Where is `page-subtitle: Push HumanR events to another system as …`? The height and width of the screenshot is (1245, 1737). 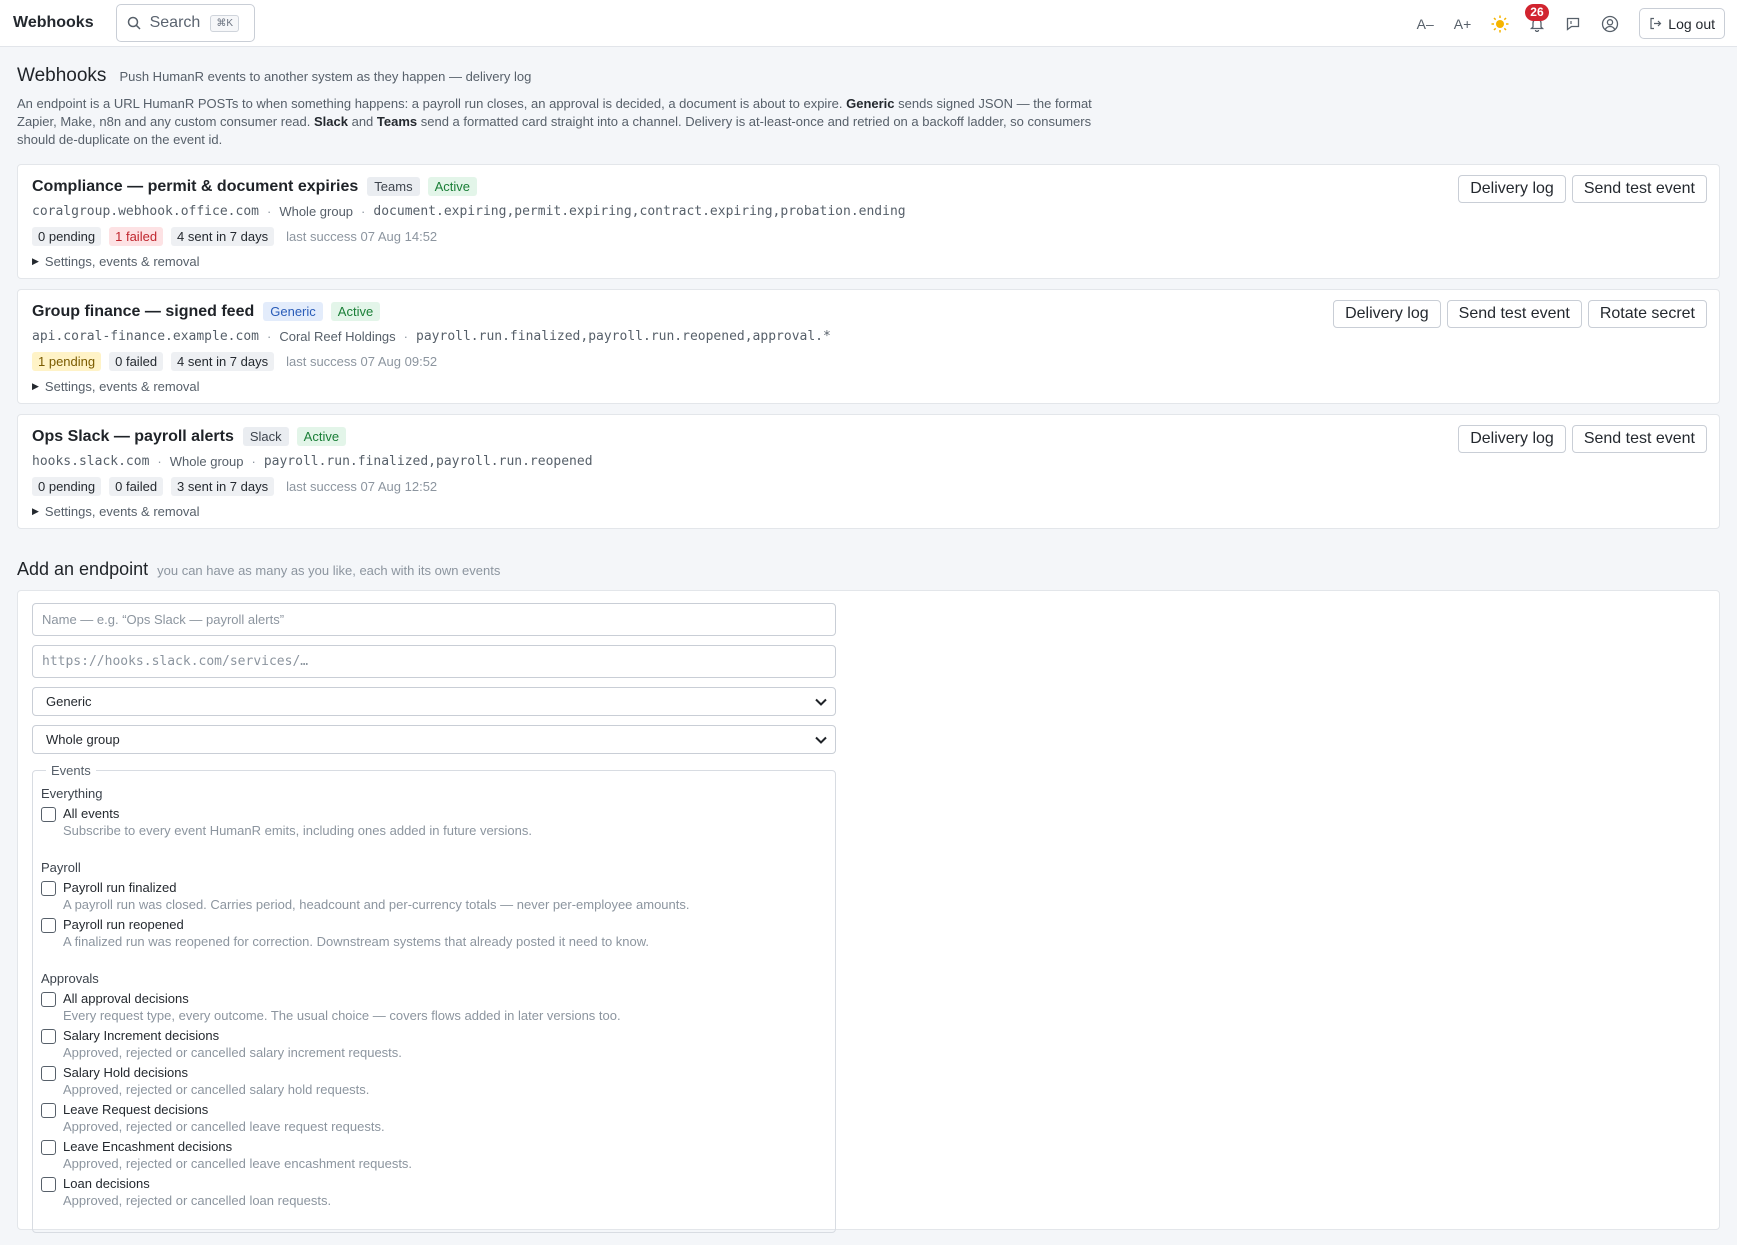 page-subtitle: Push HumanR events to another system as … is located at coordinates (325, 76).